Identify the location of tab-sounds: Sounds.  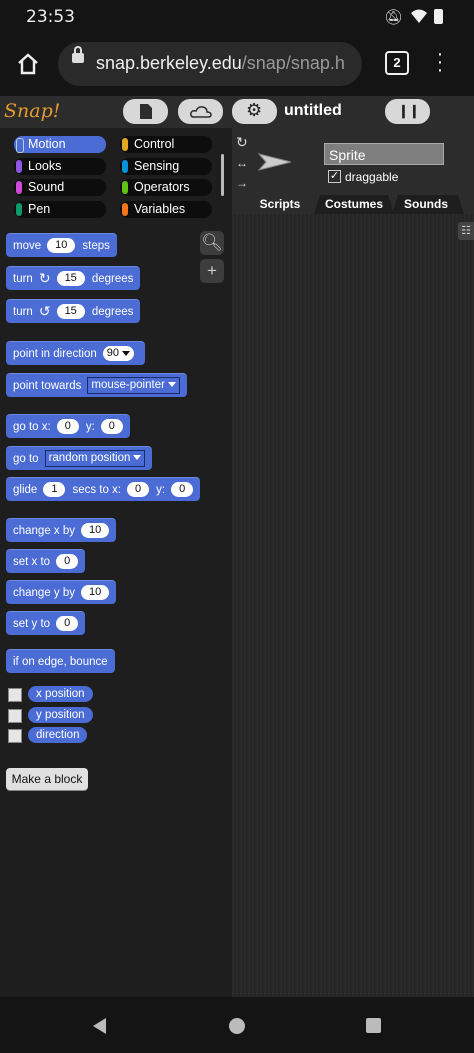
(426, 204).